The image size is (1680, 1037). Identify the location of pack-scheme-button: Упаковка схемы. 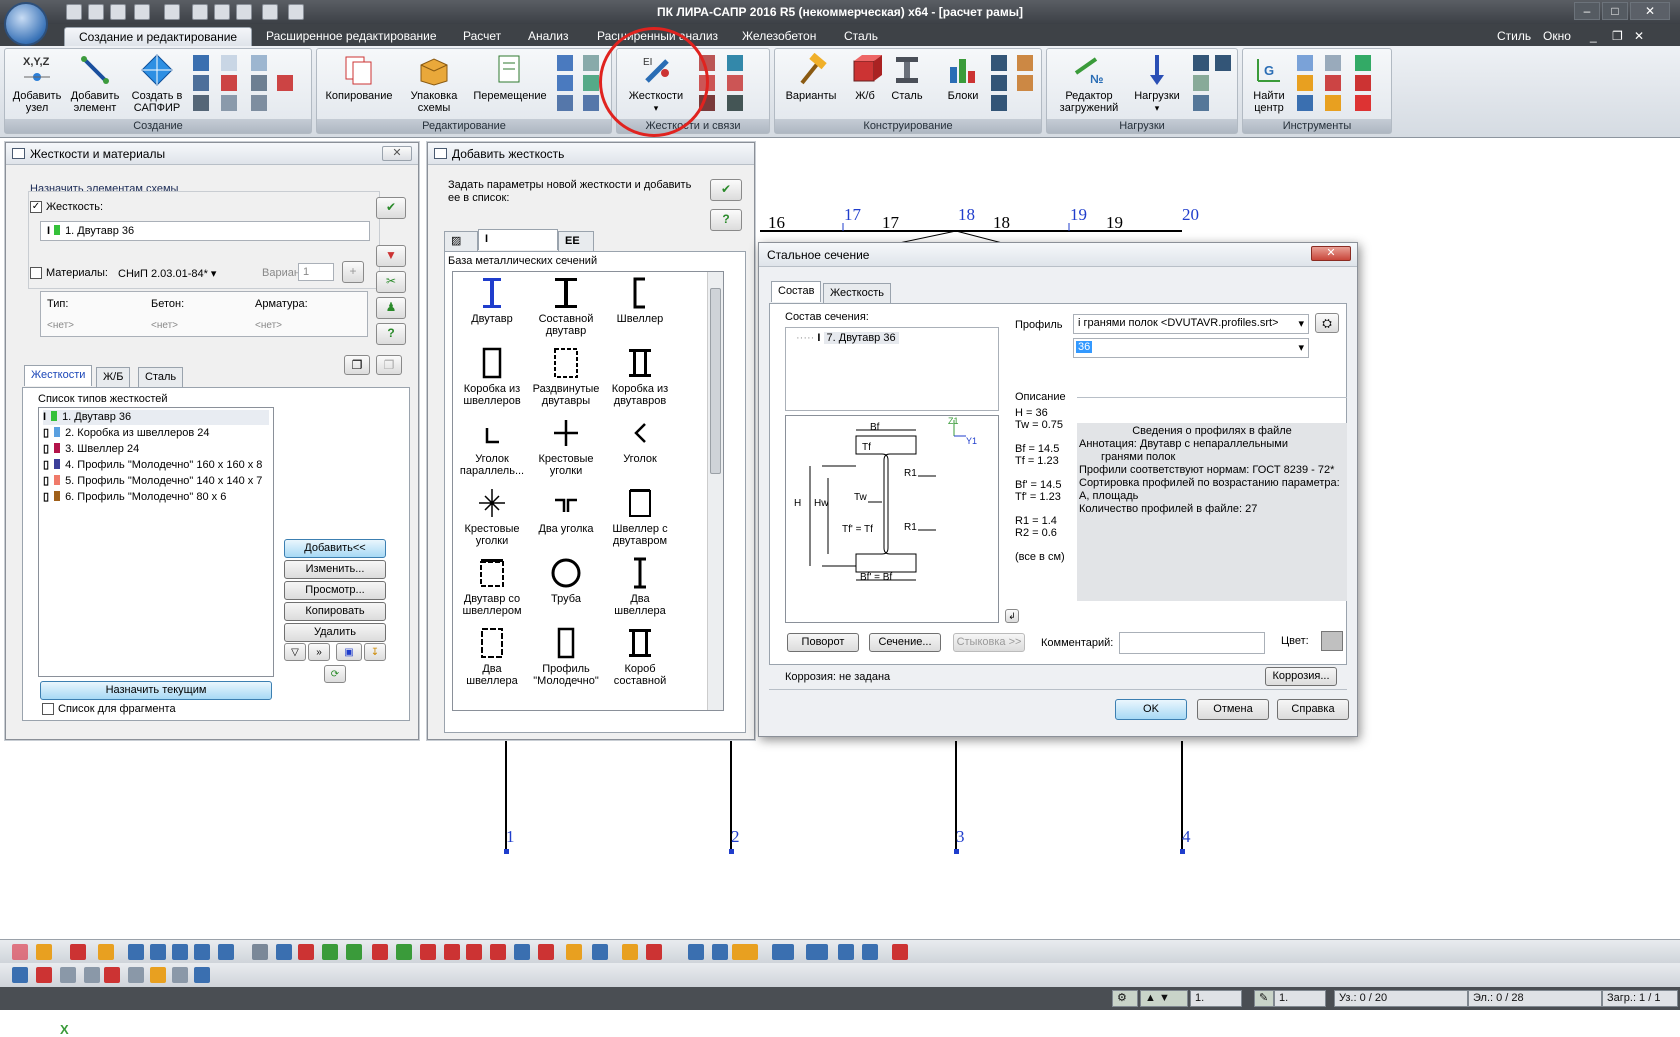
(434, 83).